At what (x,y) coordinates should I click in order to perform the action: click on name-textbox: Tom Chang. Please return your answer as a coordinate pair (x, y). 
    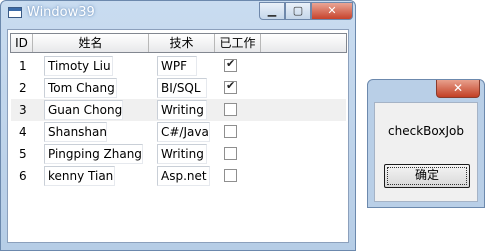
    Looking at the image, I should click on (80, 88).